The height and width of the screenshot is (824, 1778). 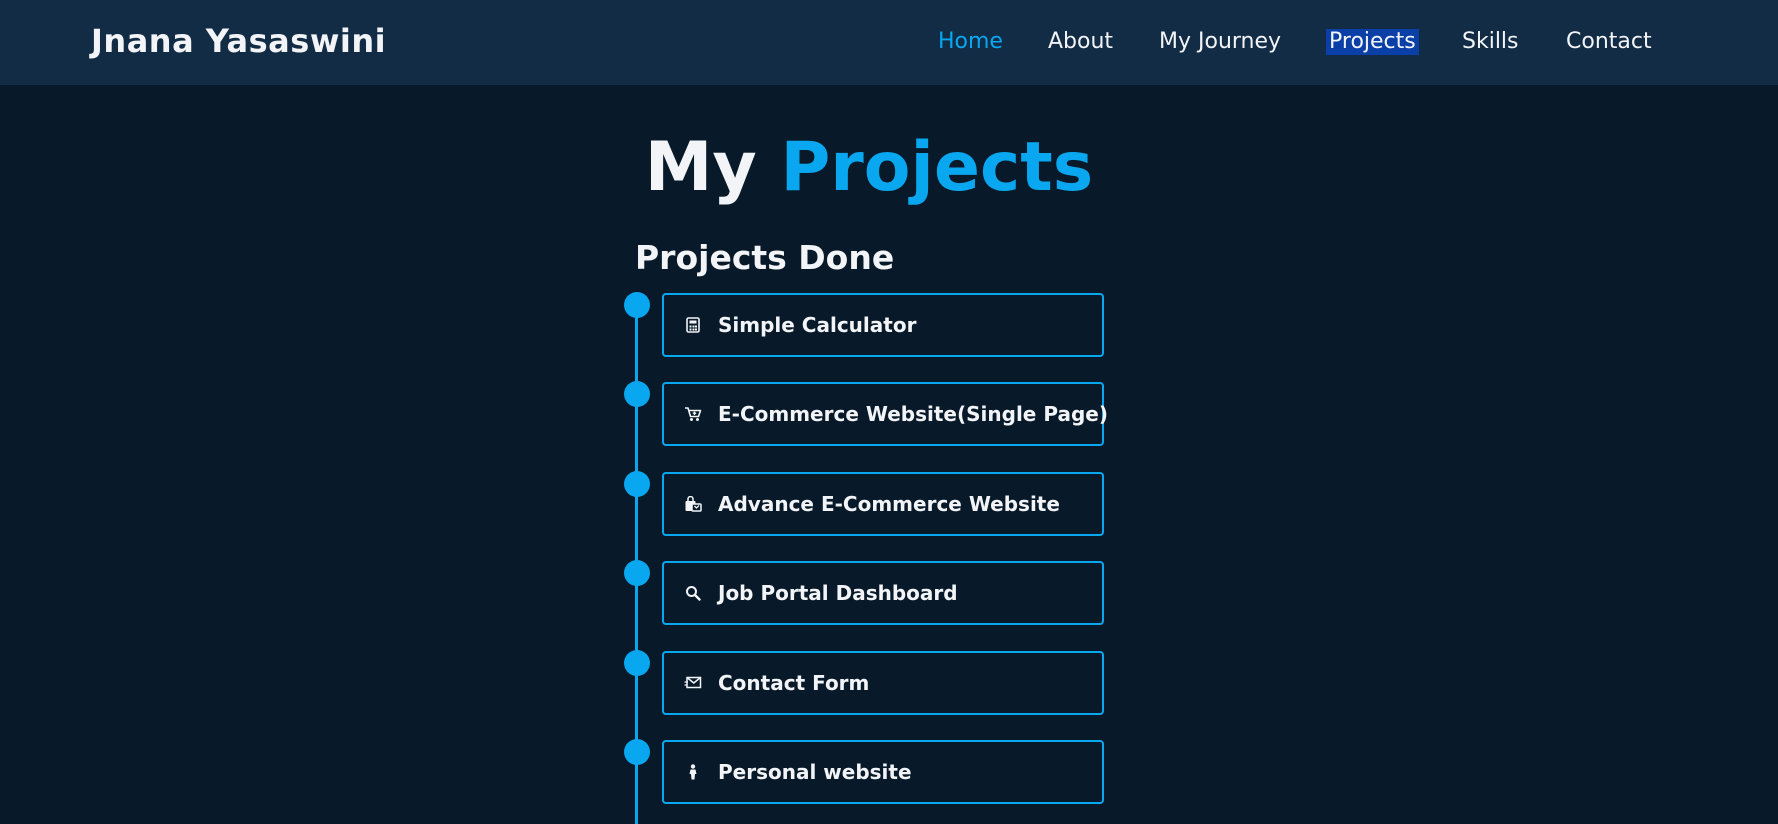 I want to click on project-label: Advance E-Commerce Website, so click(x=889, y=504).